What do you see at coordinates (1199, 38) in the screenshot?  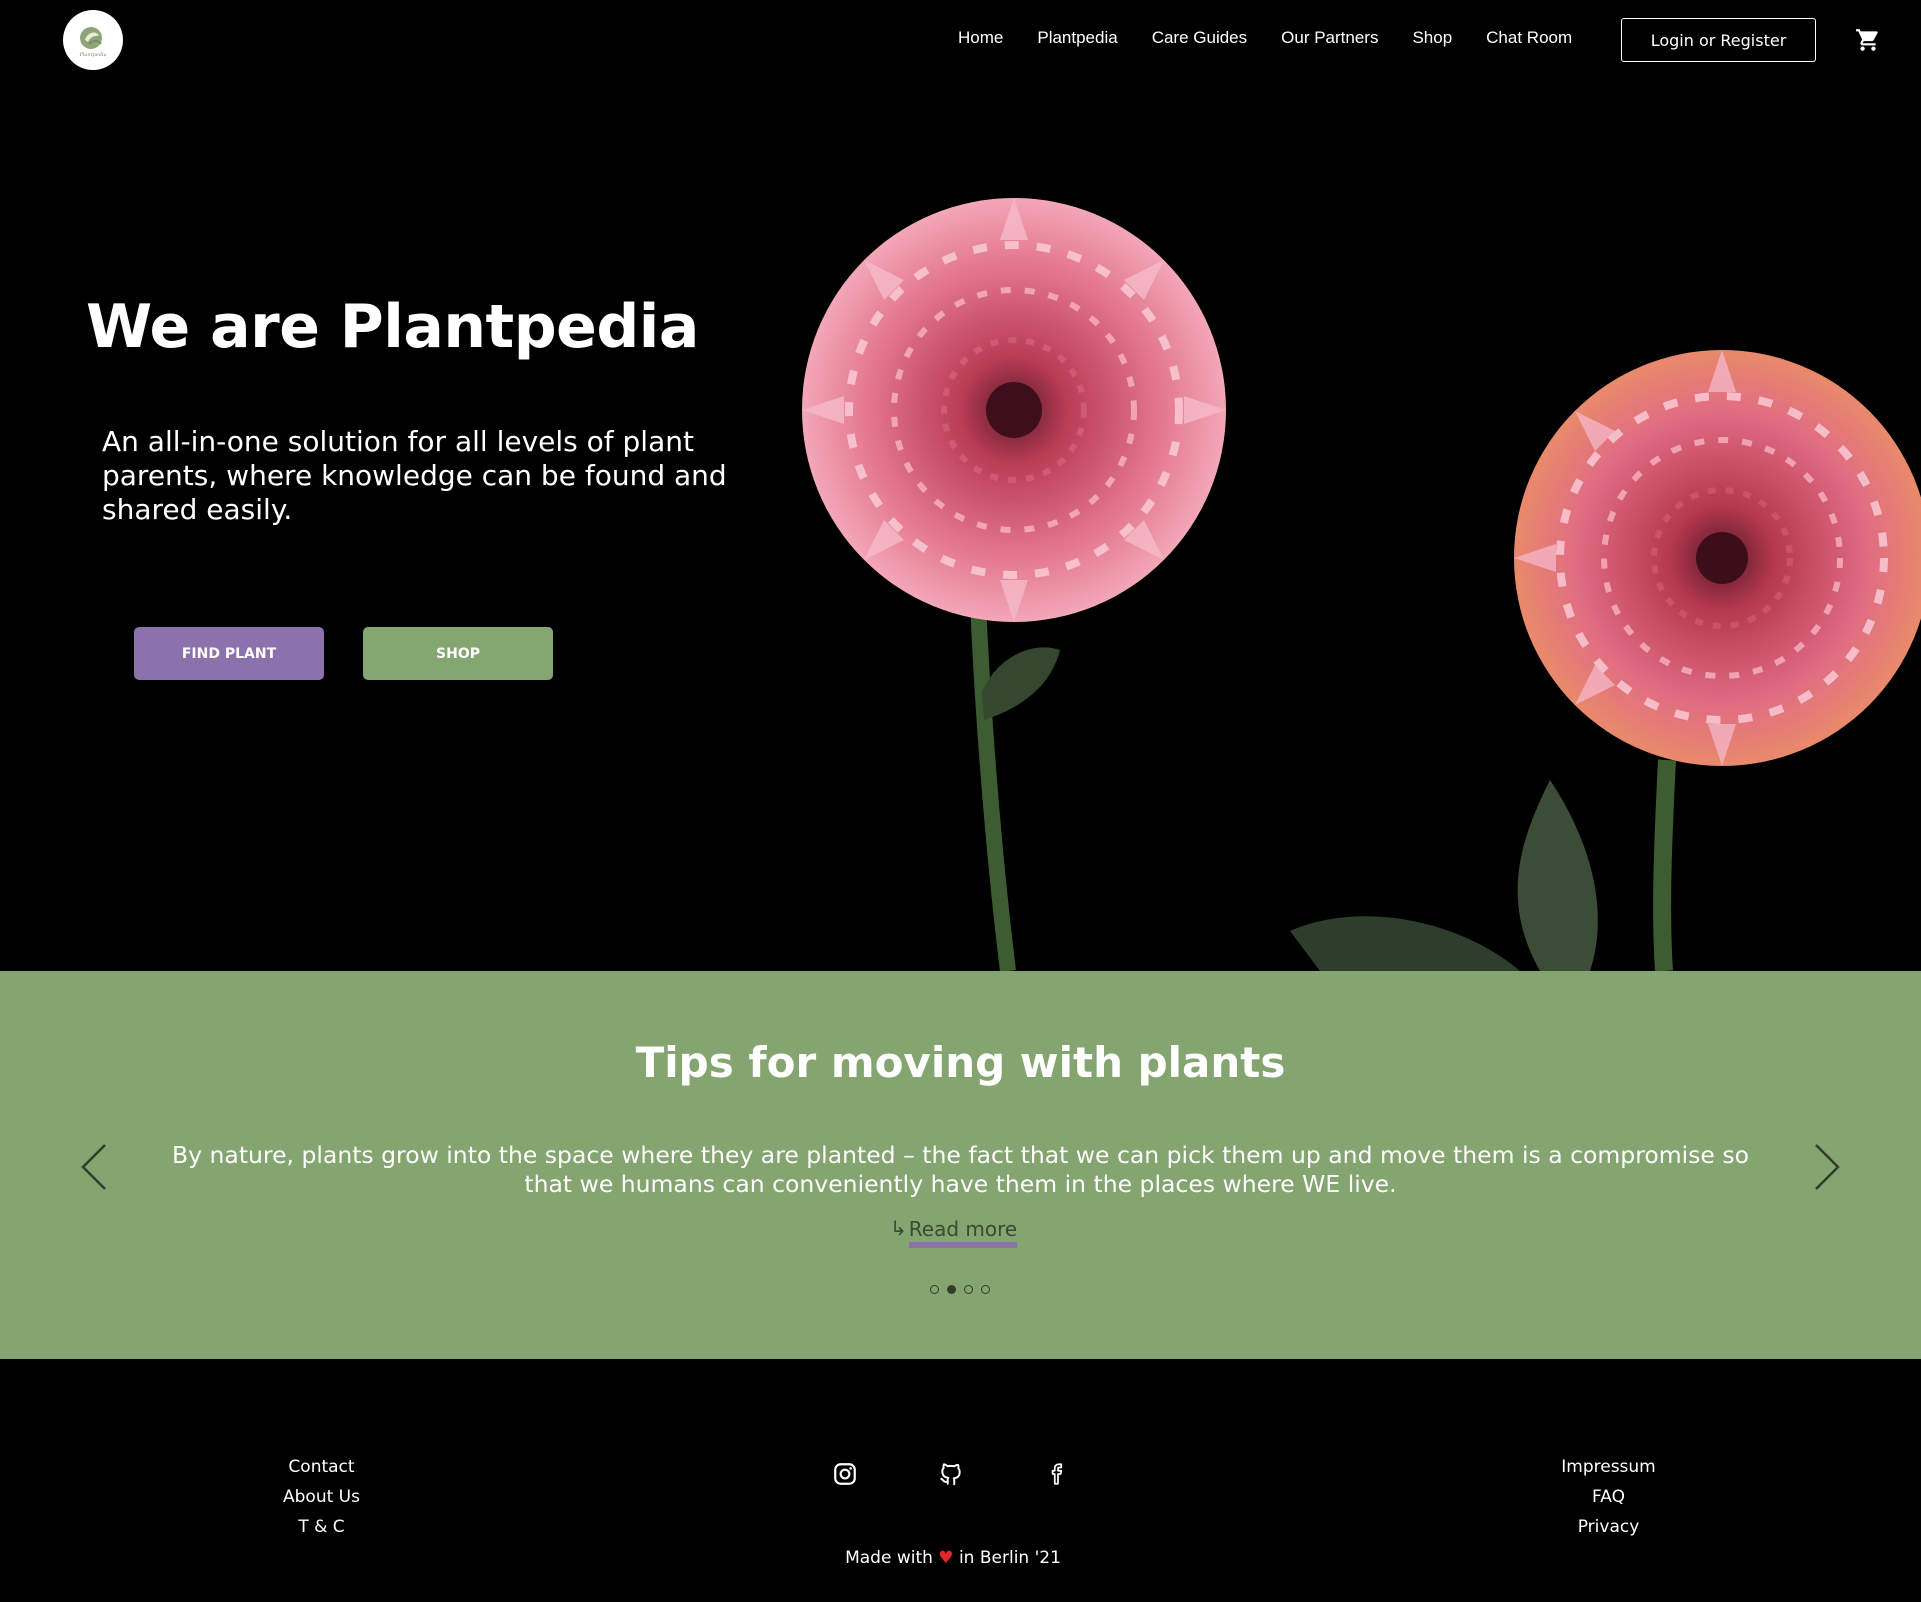 I see `nav-care-guides: Care Guides` at bounding box center [1199, 38].